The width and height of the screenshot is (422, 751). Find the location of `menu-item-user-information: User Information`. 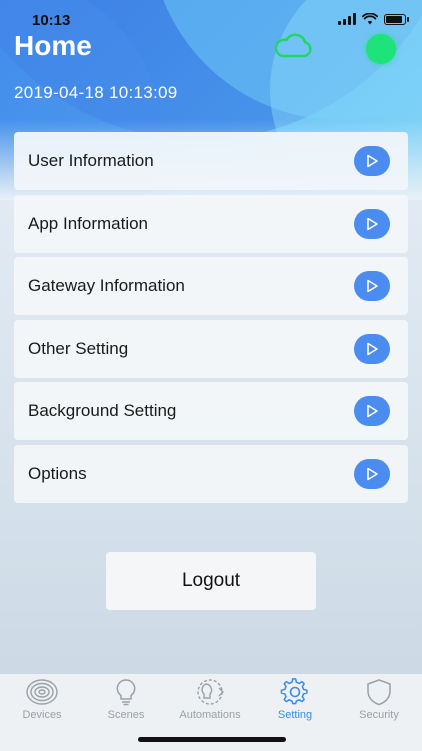

menu-item-user-information: User Information is located at coordinates (211, 161).